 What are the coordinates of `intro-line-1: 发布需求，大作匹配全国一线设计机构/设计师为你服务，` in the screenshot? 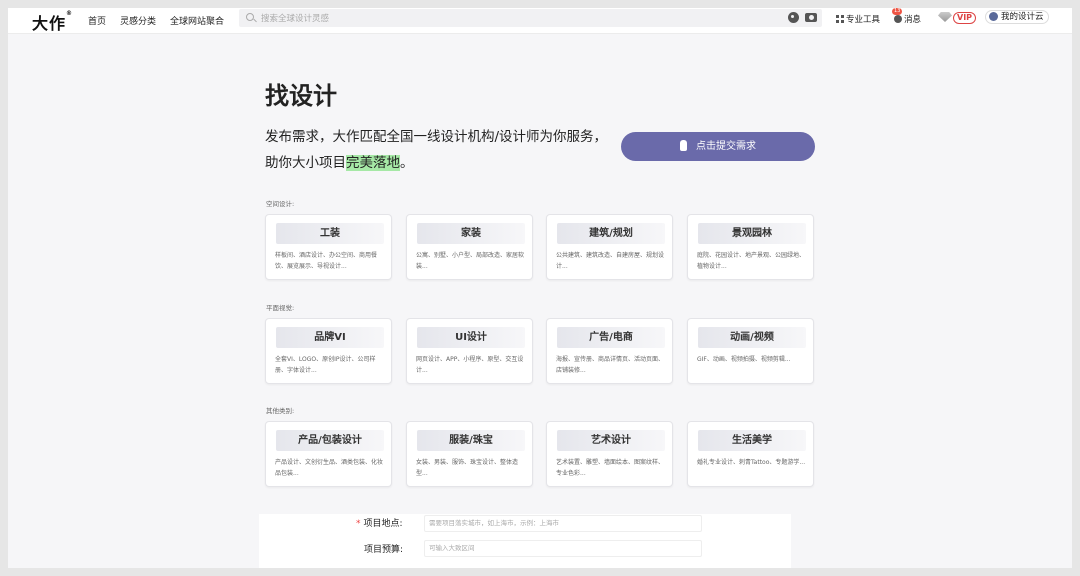 It's located at (436, 137).